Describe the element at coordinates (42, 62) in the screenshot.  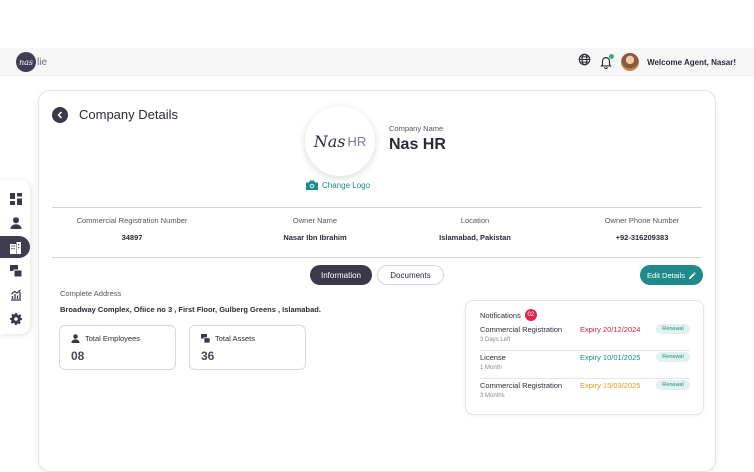
I see `brand-suffix: lie` at that location.